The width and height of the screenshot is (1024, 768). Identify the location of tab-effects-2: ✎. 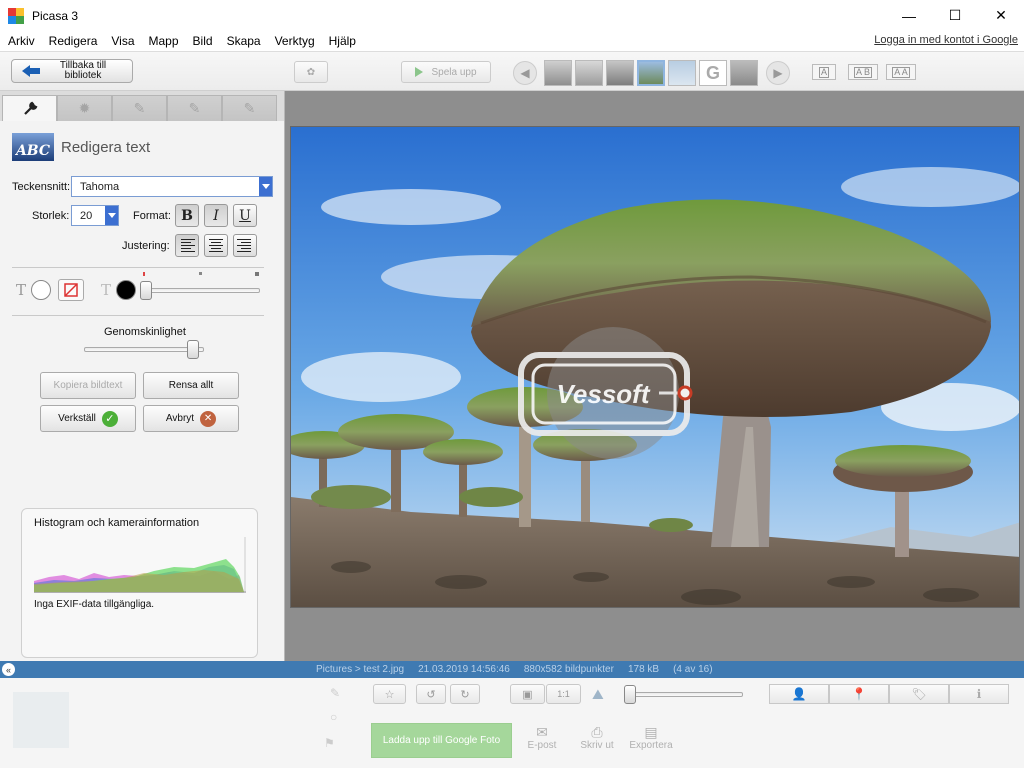
(194, 108).